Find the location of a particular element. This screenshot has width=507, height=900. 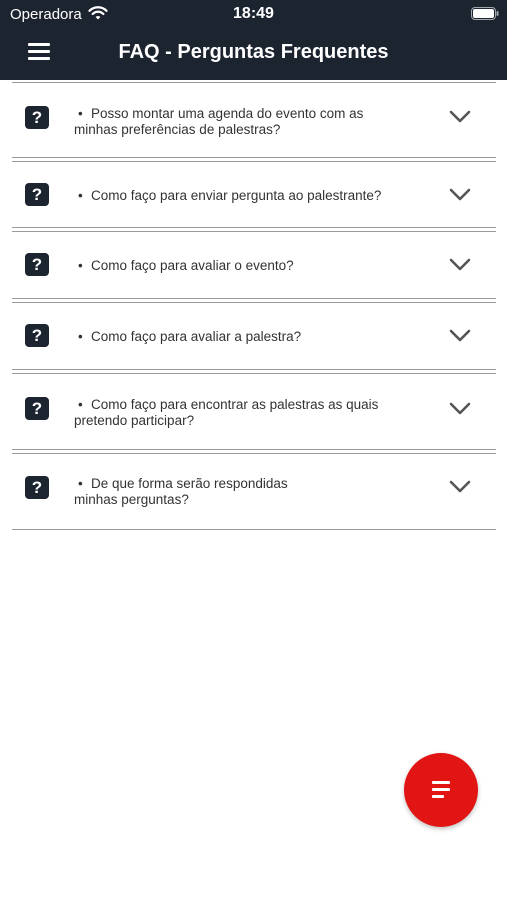

status-time: 18:49 is located at coordinates (253, 13).